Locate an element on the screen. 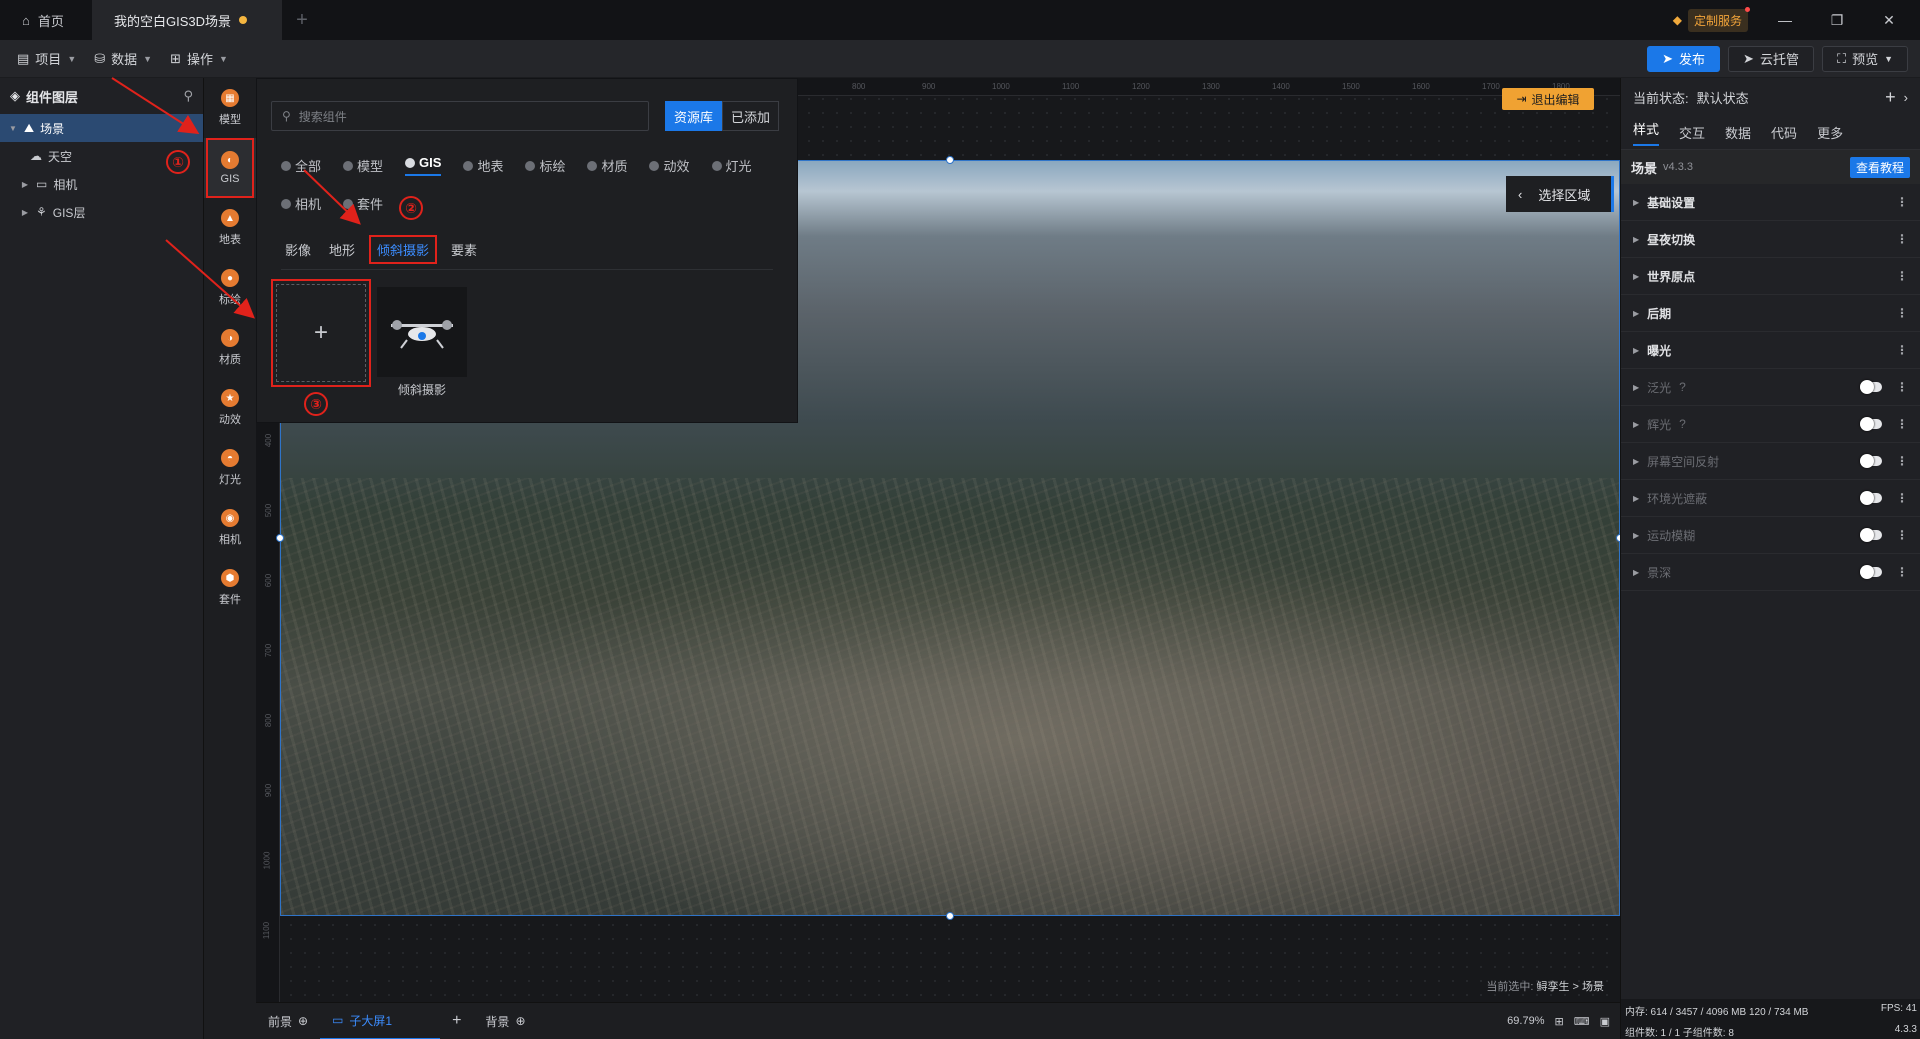 This screenshot has width=1920, height=1039. menu-data: ⛁ 数据 ▼ is located at coordinates (123, 58).